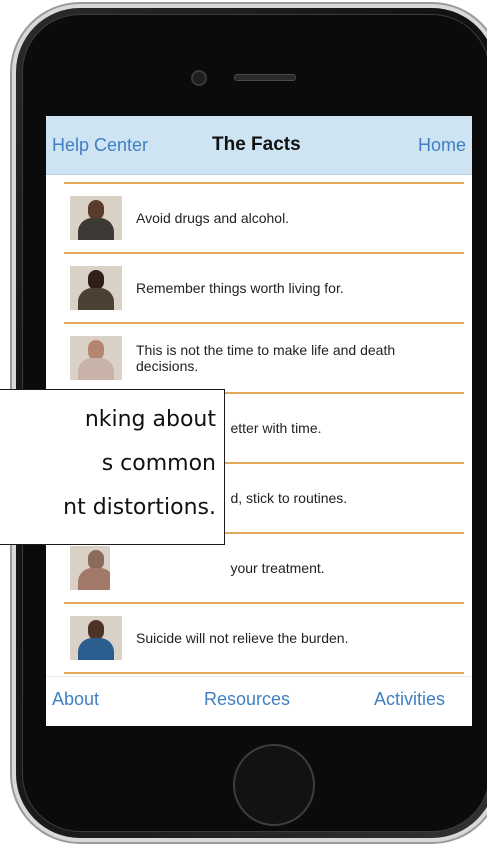 Image resolution: width=487 pixels, height=850 pixels. I want to click on callout-text: nking about s common nt distortions., so click(139, 463).